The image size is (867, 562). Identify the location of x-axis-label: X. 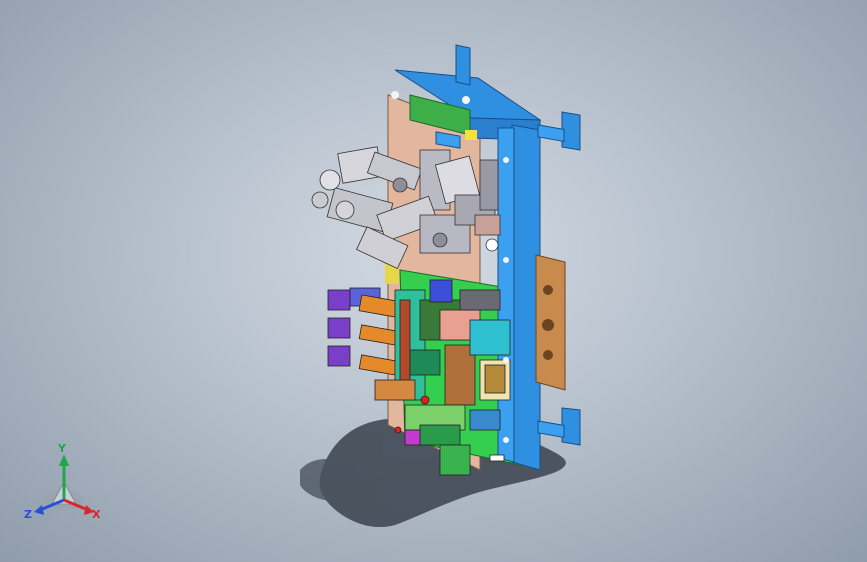
(96, 514).